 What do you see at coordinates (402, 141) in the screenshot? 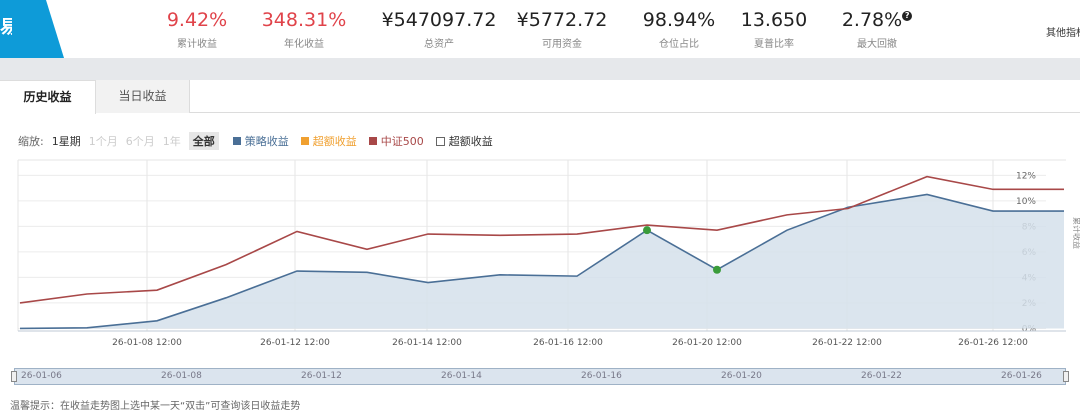
I see `legend-label: 中证500` at bounding box center [402, 141].